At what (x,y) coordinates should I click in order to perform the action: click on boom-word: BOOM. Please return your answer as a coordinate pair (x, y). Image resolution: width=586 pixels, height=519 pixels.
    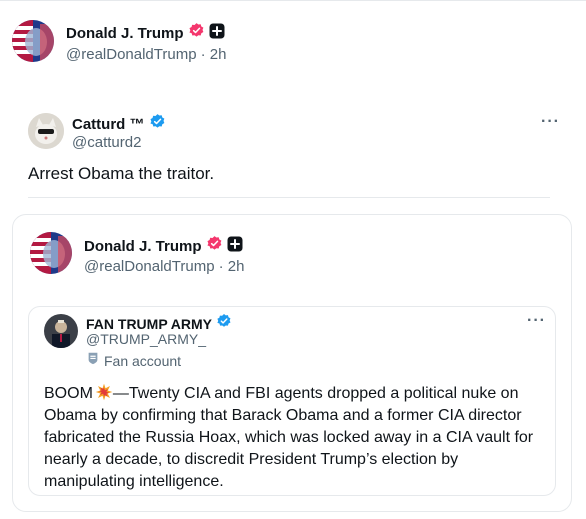
    Looking at the image, I should click on (68, 393).